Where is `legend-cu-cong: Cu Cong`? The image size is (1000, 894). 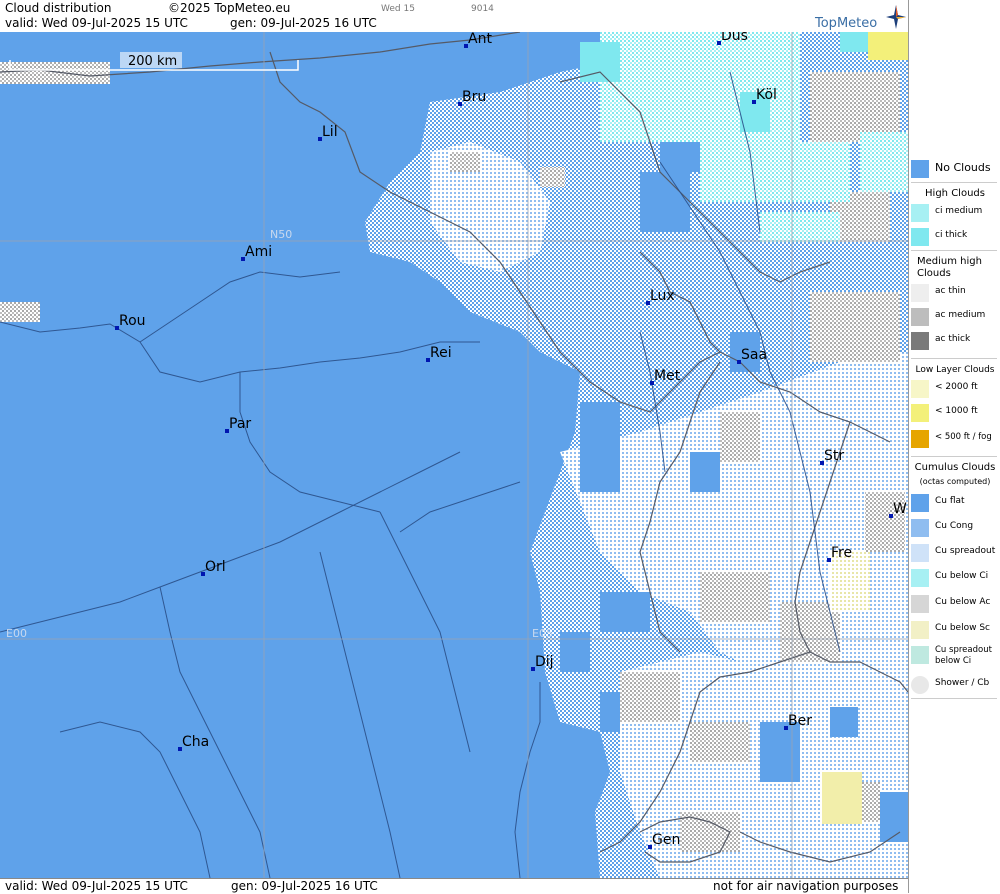 legend-cu-cong: Cu Cong is located at coordinates (954, 528).